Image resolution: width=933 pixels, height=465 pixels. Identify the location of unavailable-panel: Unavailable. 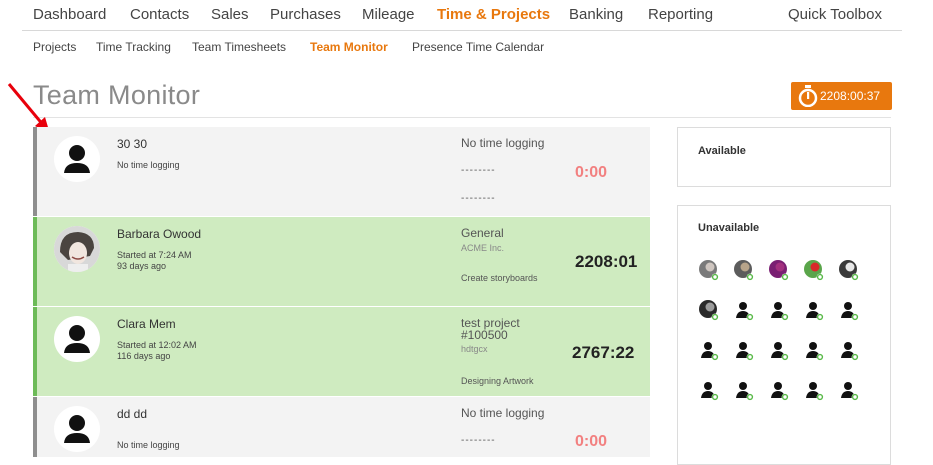
(784, 335).